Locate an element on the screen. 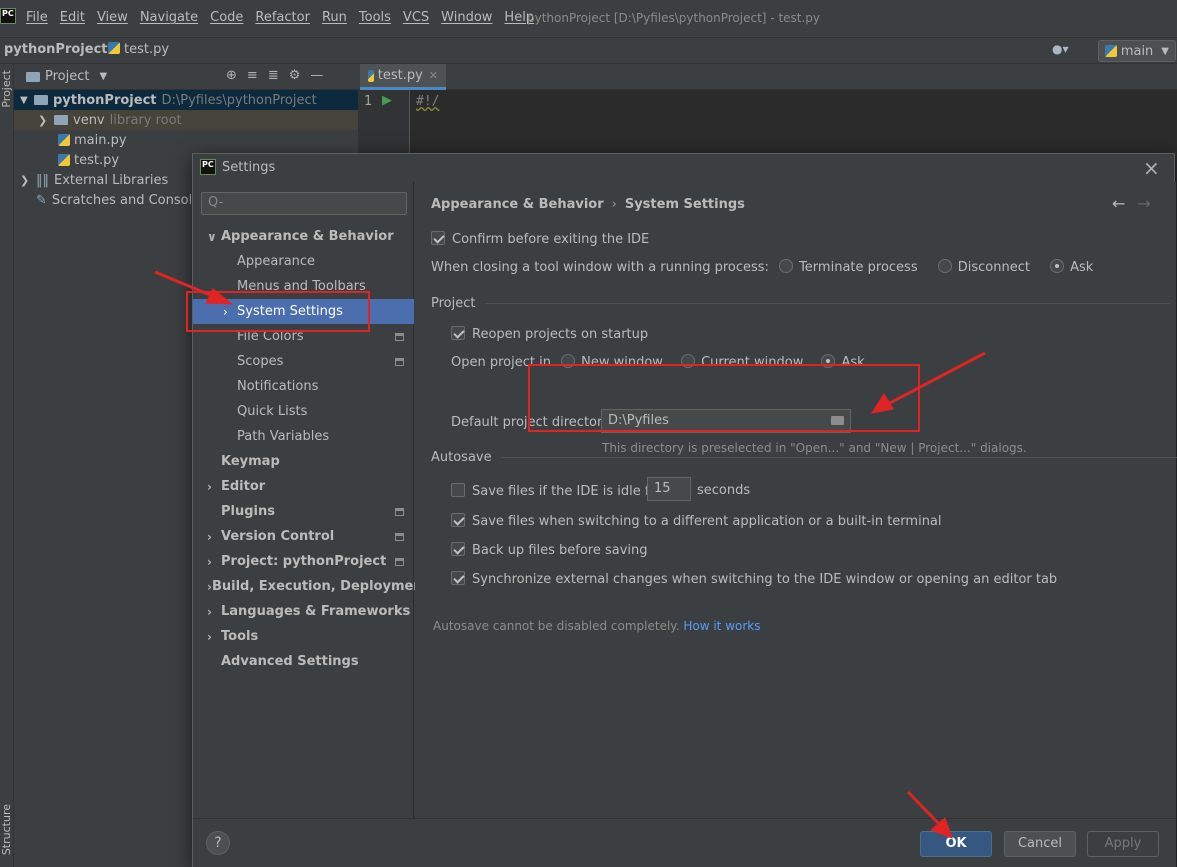 The image size is (1177, 867). nav-editor: › Editor is located at coordinates (303, 486).